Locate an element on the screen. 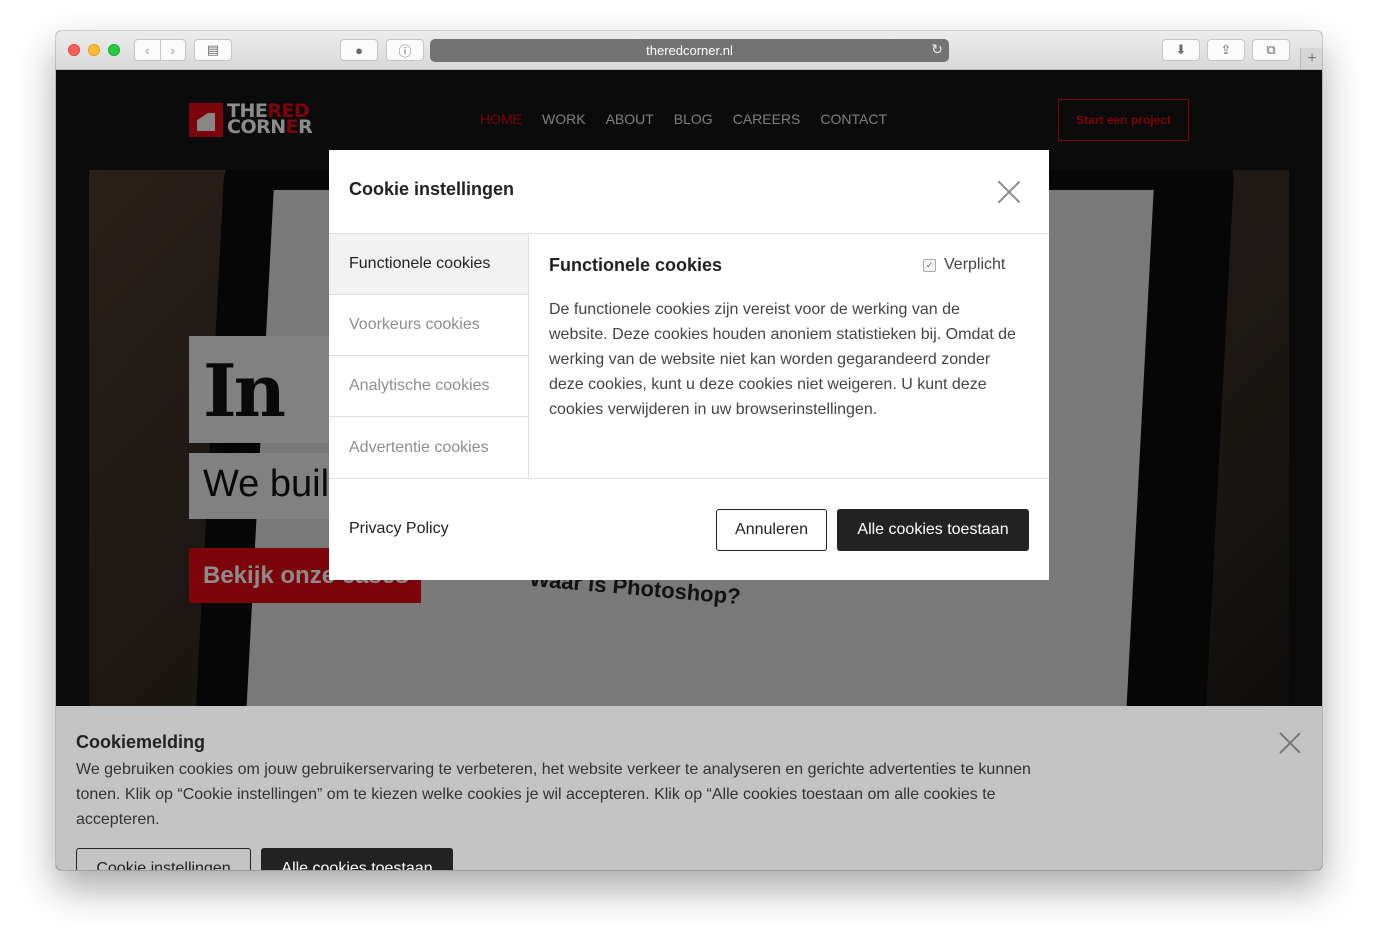 The height and width of the screenshot is (951, 1378). address-bar: theredcorner.nl ↻ is located at coordinates (689, 50).